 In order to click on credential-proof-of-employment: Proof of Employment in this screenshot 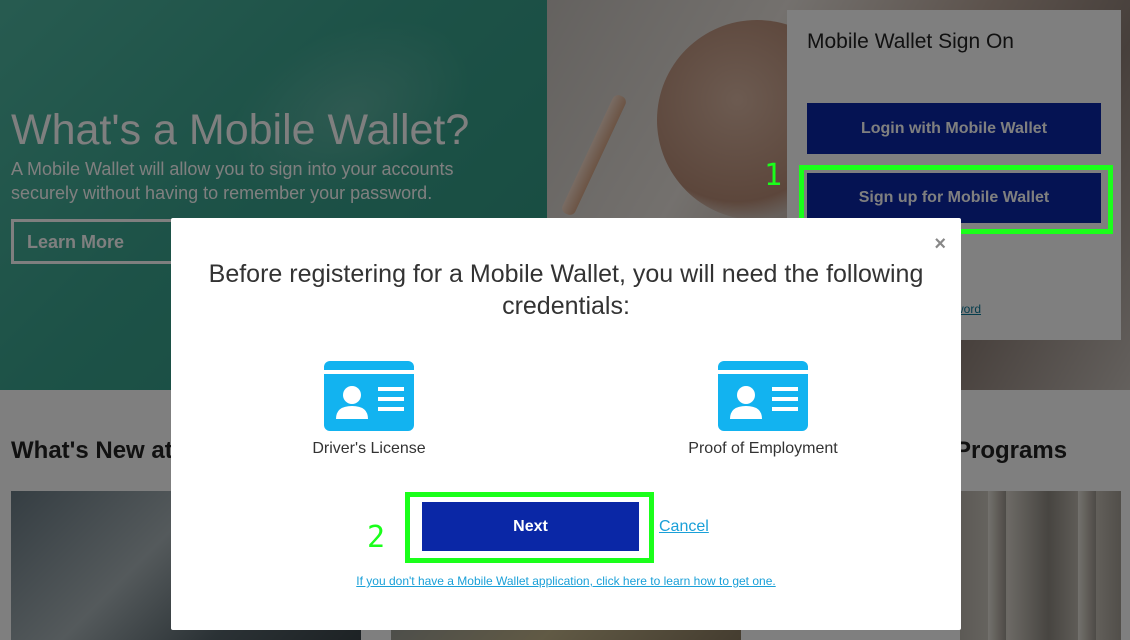, I will do `click(763, 409)`.